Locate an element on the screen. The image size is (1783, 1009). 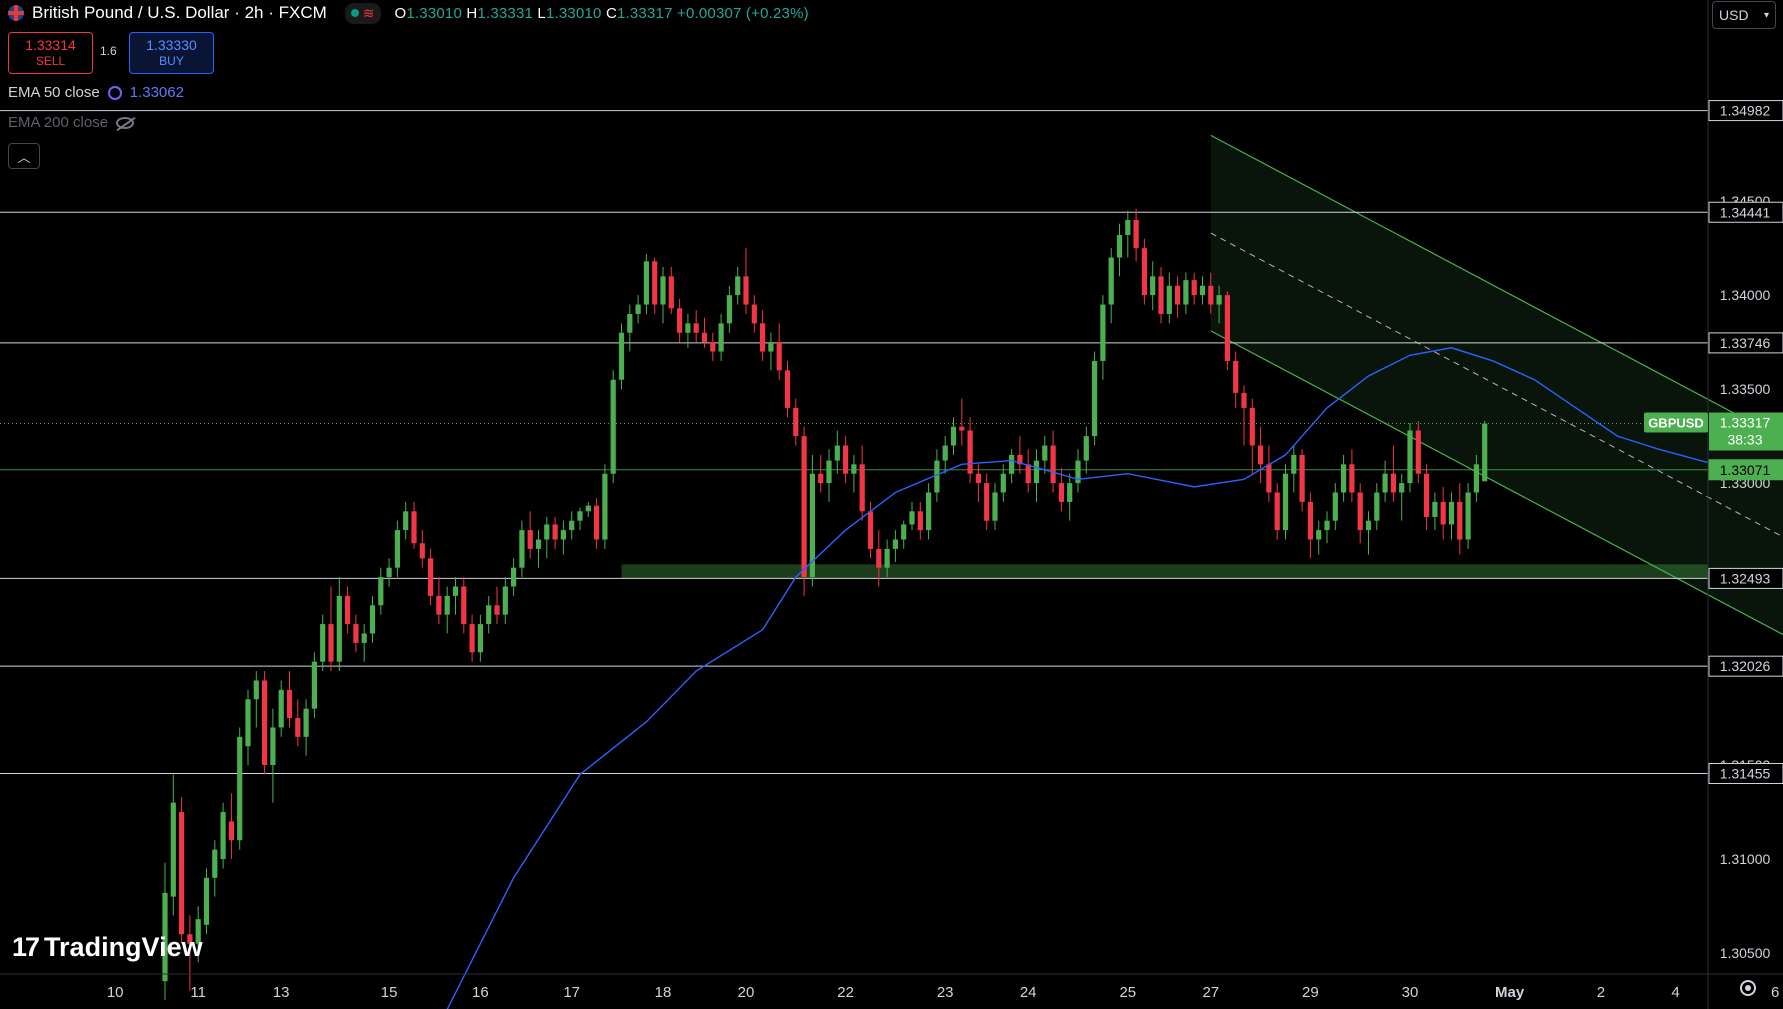
market-status: ≋ is located at coordinates (362, 13).